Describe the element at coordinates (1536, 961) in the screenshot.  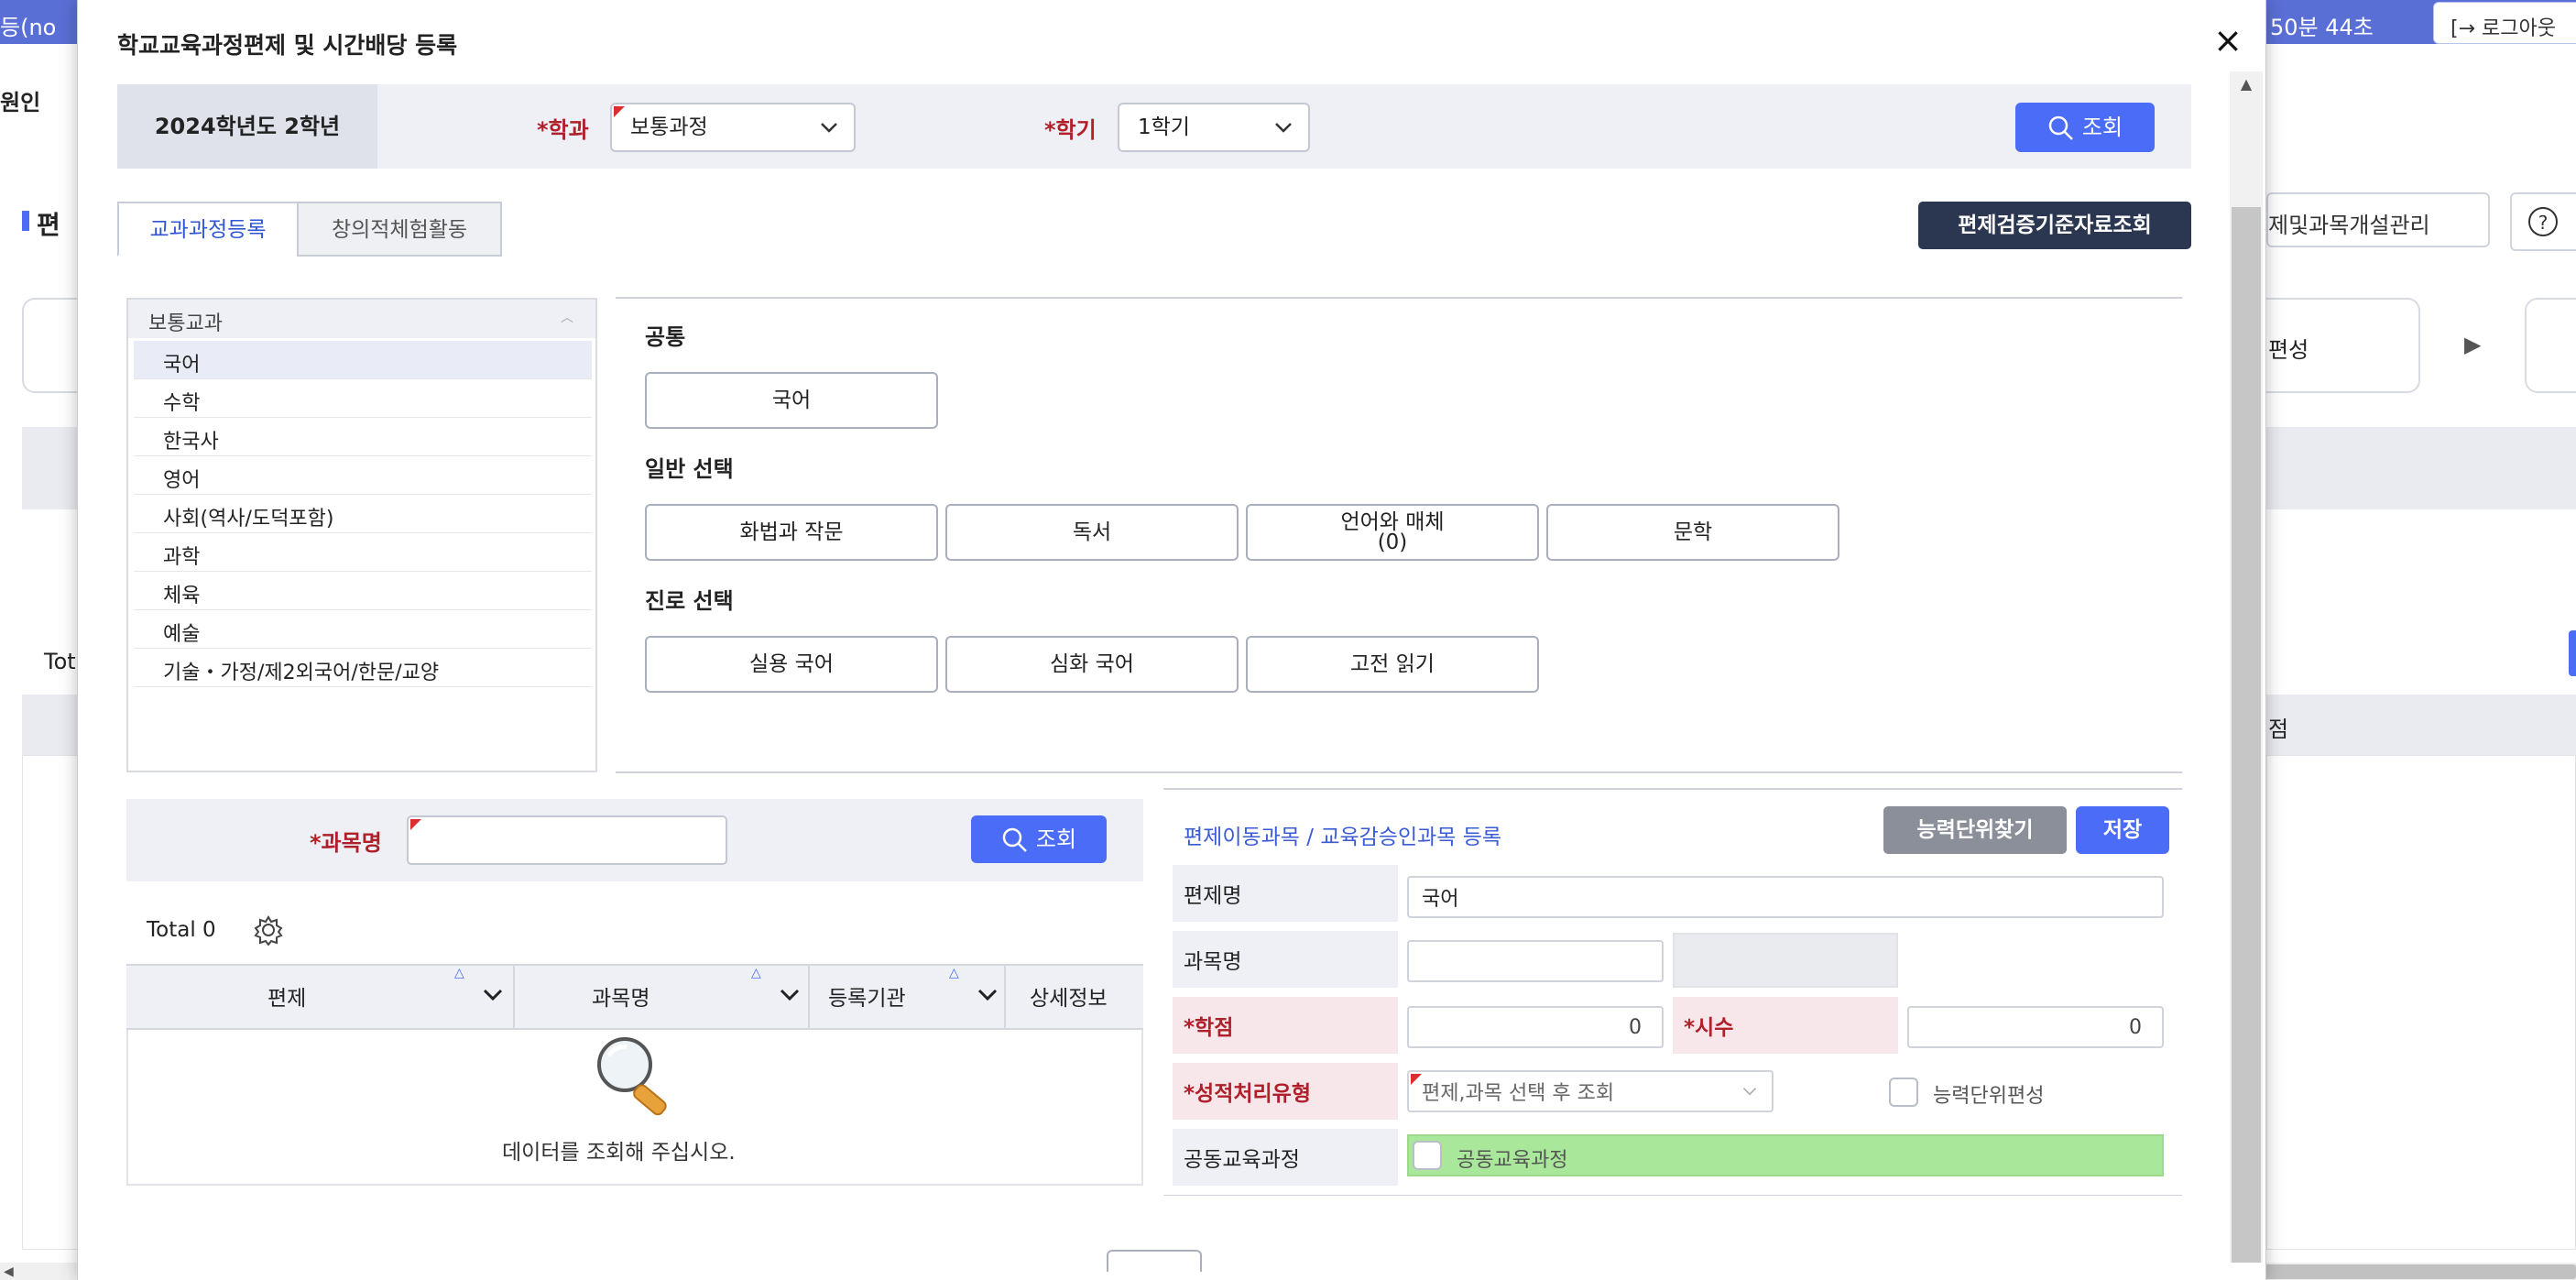
I see `subject-name-field` at that location.